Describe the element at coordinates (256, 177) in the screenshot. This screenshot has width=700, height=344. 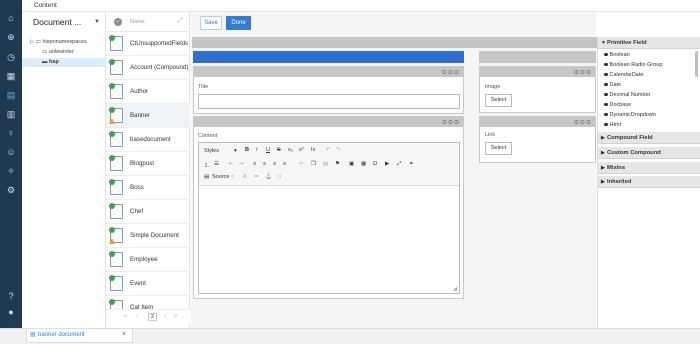
I see `unlink-icon: ⚮` at that location.